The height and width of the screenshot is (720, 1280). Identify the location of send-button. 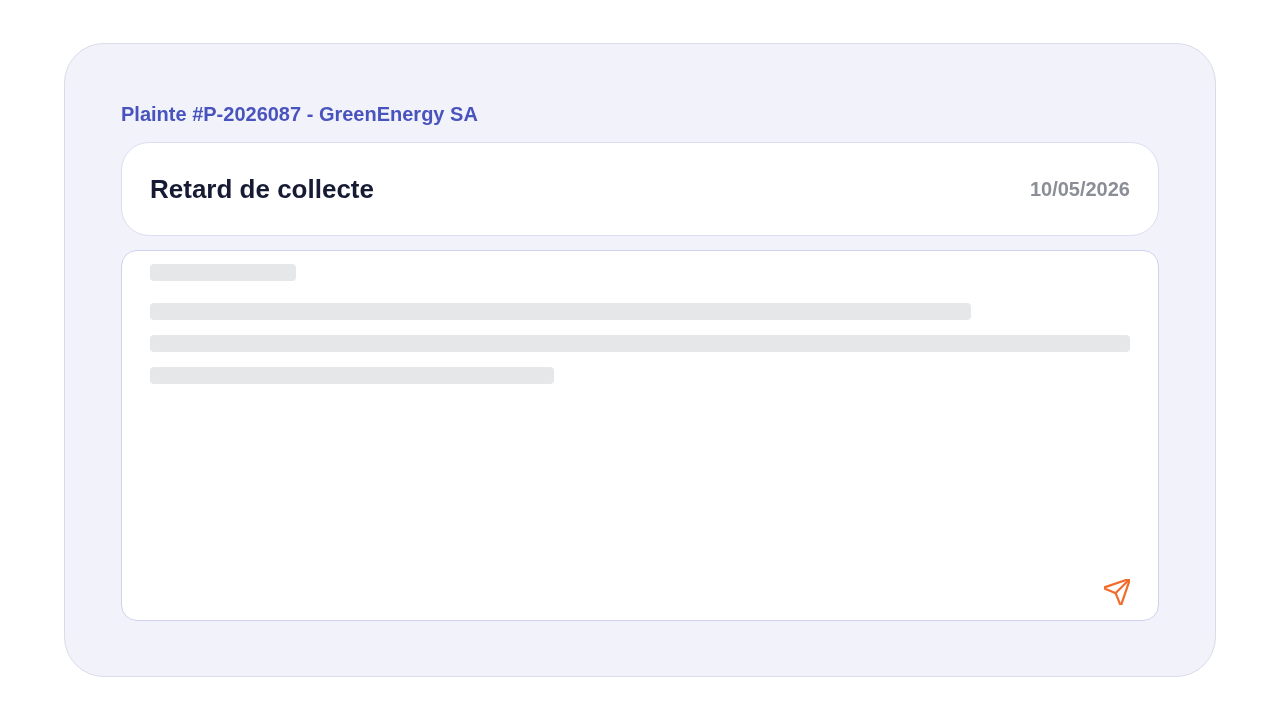
(1117, 592).